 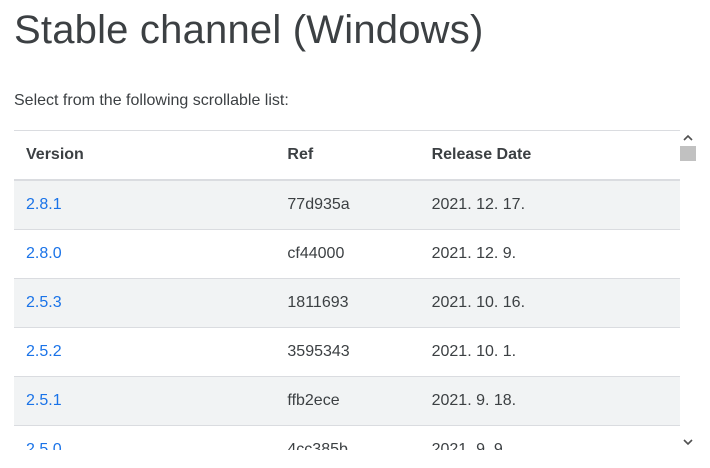 I want to click on version-cell: 2.5.2, so click(x=145, y=352).